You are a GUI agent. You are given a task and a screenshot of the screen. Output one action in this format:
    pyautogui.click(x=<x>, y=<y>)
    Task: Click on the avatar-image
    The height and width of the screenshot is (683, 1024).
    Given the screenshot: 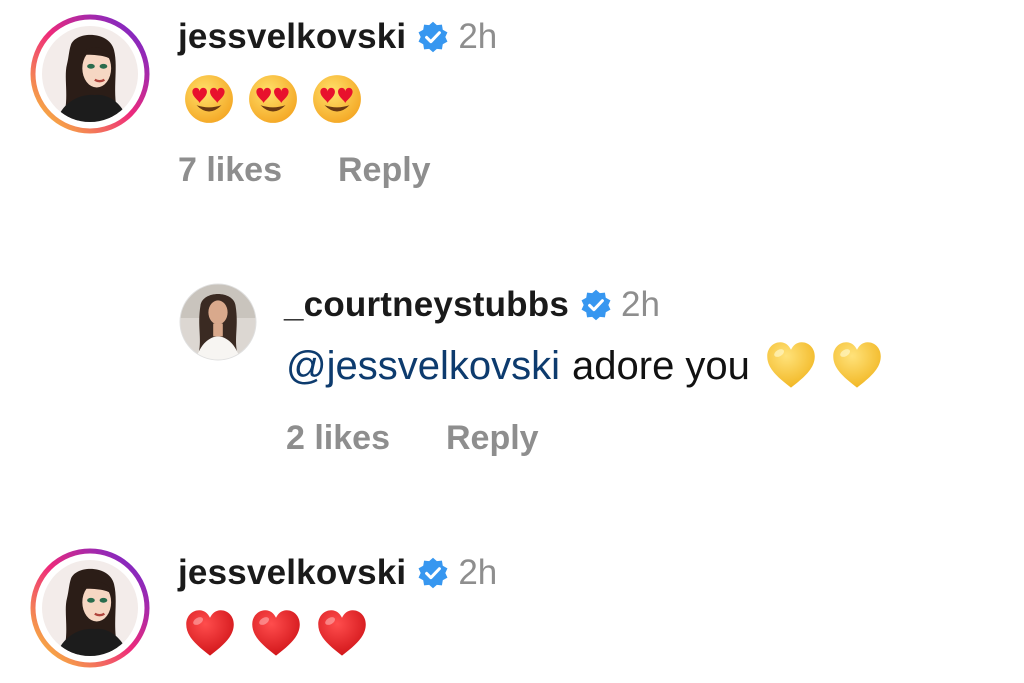 What is the action you would take?
    pyautogui.click(x=218, y=322)
    